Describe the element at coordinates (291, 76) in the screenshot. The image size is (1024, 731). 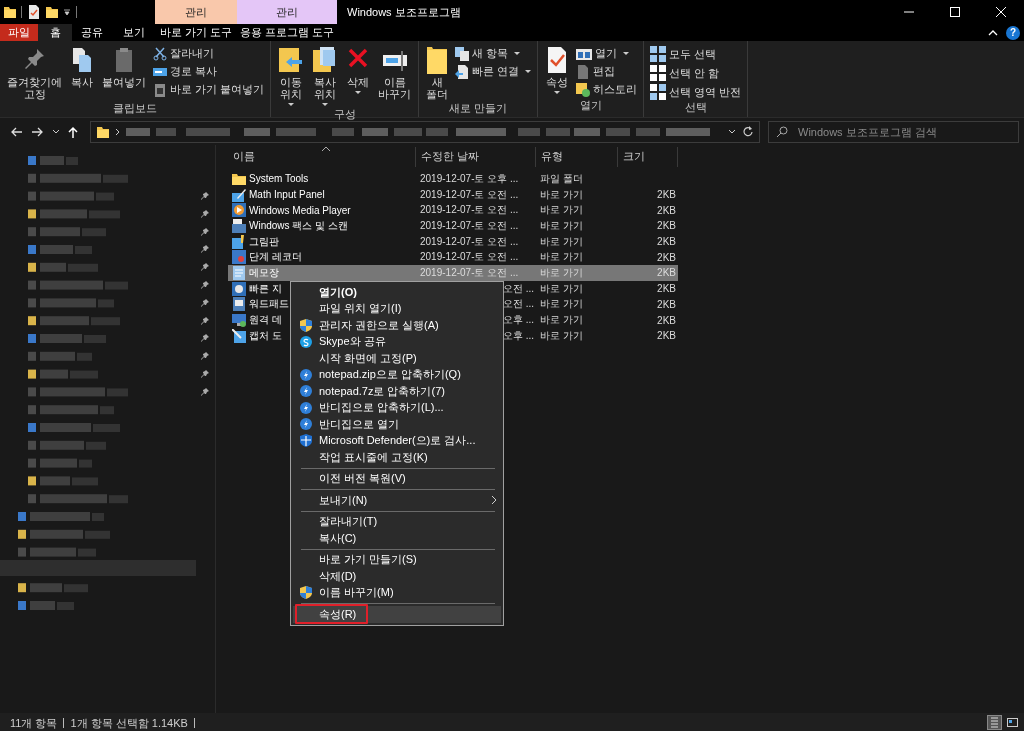
I see `ribbon-button: 이동 위치` at that location.